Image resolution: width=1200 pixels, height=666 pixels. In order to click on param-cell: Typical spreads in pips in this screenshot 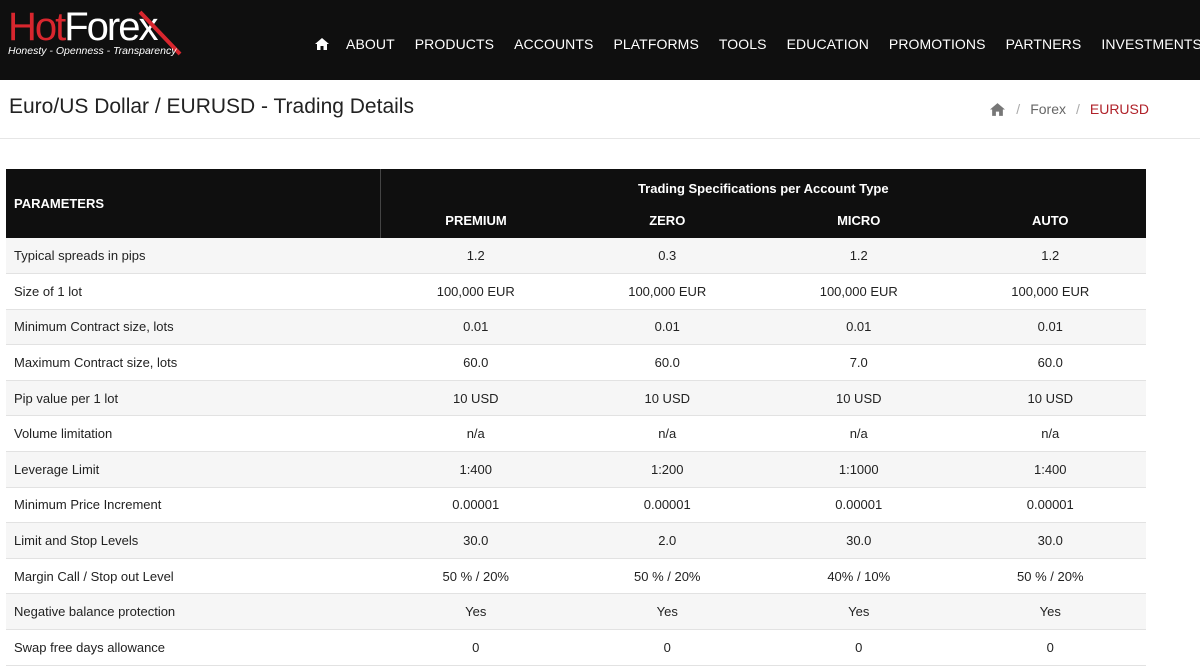, I will do `click(193, 256)`.